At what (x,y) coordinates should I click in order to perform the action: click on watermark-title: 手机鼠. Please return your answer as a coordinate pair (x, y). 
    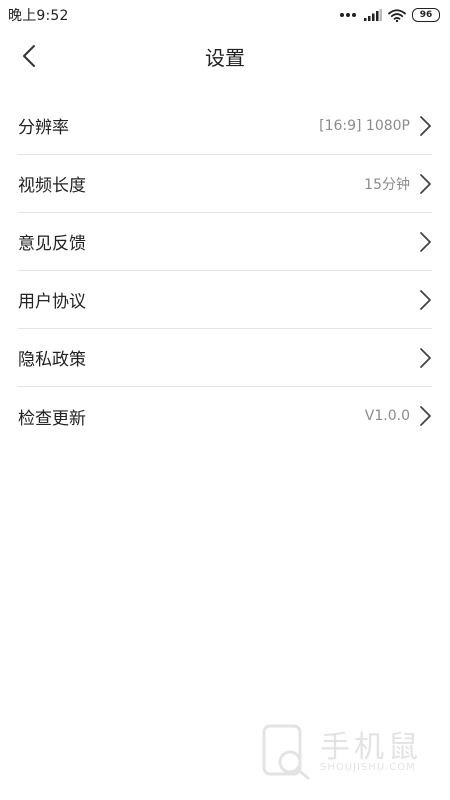
    Looking at the image, I should click on (371, 747).